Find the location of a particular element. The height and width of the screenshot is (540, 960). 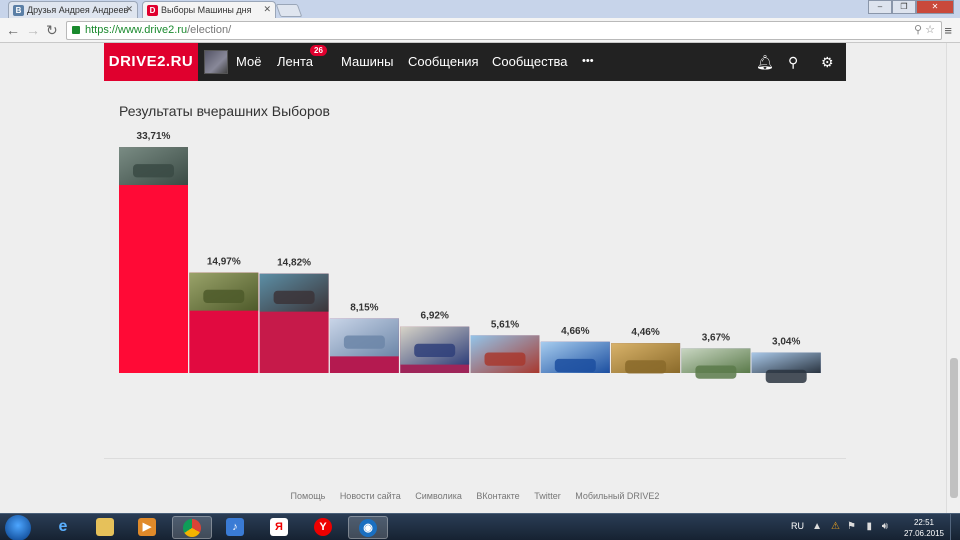

restore-icon: ❐ is located at coordinates (904, 7).